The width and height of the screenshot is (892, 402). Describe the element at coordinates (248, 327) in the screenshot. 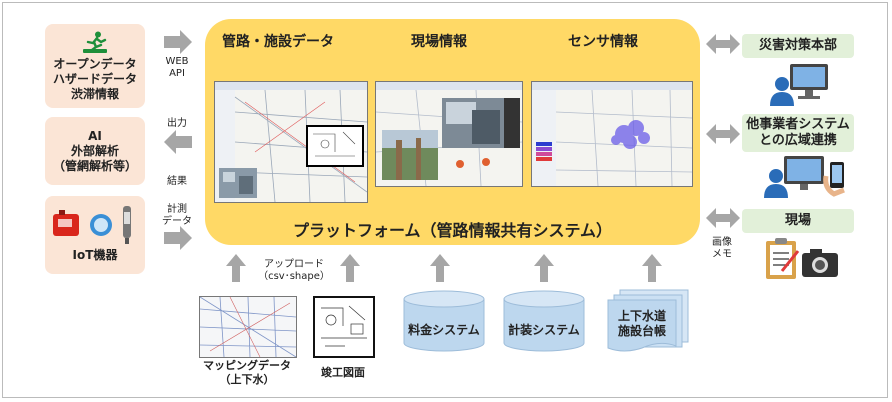

I see `mapping-data-thumbnail` at that location.